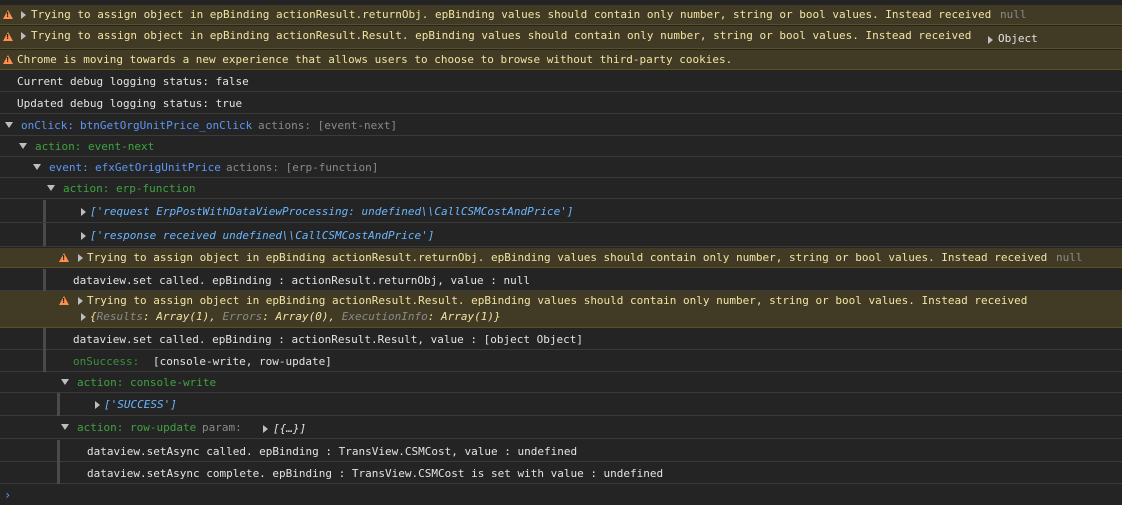 The width and height of the screenshot is (1122, 505). Describe the element at coordinates (93, 316) in the screenshot. I see `brace: {` at that location.